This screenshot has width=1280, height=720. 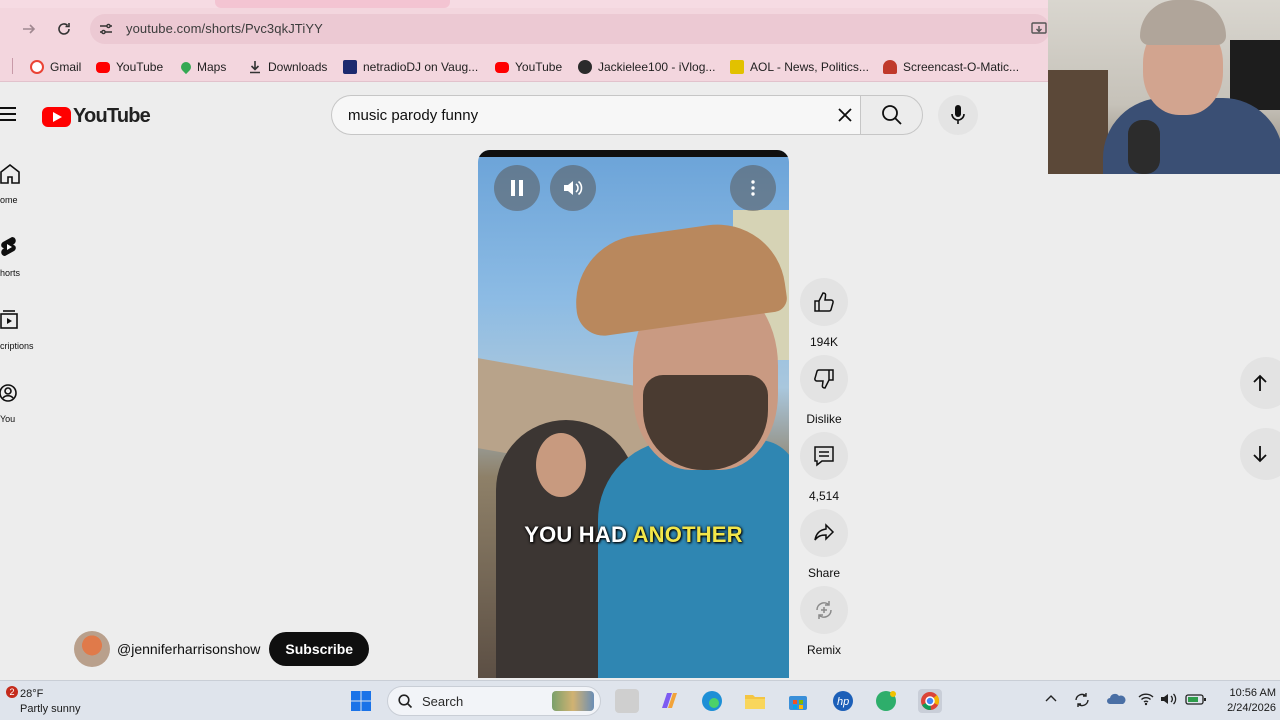 What do you see at coordinates (186, 67) in the screenshot?
I see `maps-pin-icon` at bounding box center [186, 67].